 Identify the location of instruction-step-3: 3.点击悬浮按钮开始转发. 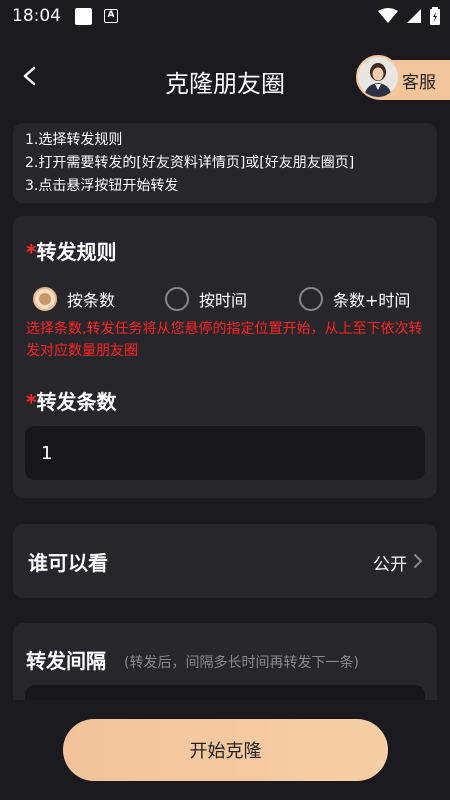
(102, 186).